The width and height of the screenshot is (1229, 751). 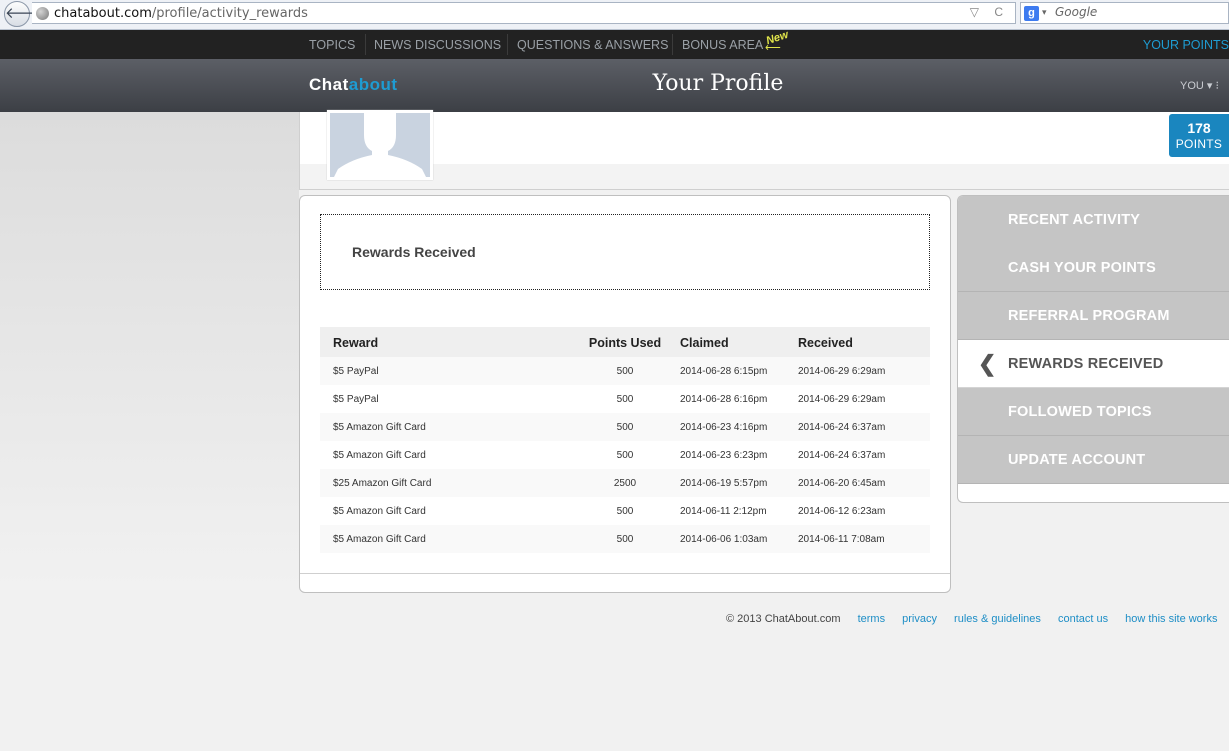 I want to click on claimed-cell: 2014-06-11 2:12pm, so click(x=739, y=511).